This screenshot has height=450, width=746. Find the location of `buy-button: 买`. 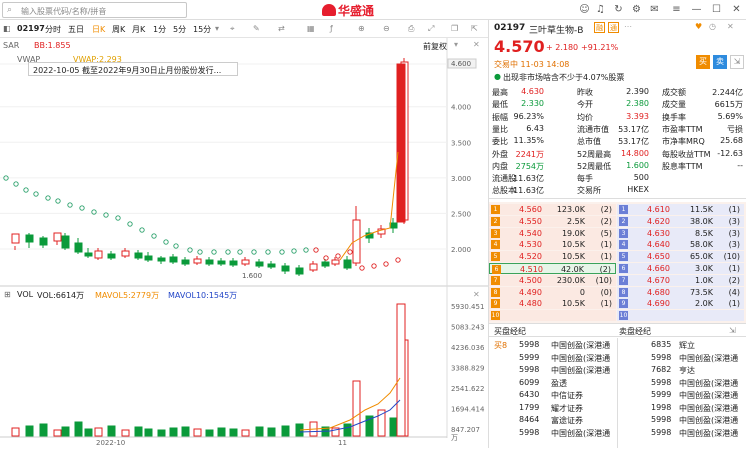

buy-button: 买 is located at coordinates (703, 62).